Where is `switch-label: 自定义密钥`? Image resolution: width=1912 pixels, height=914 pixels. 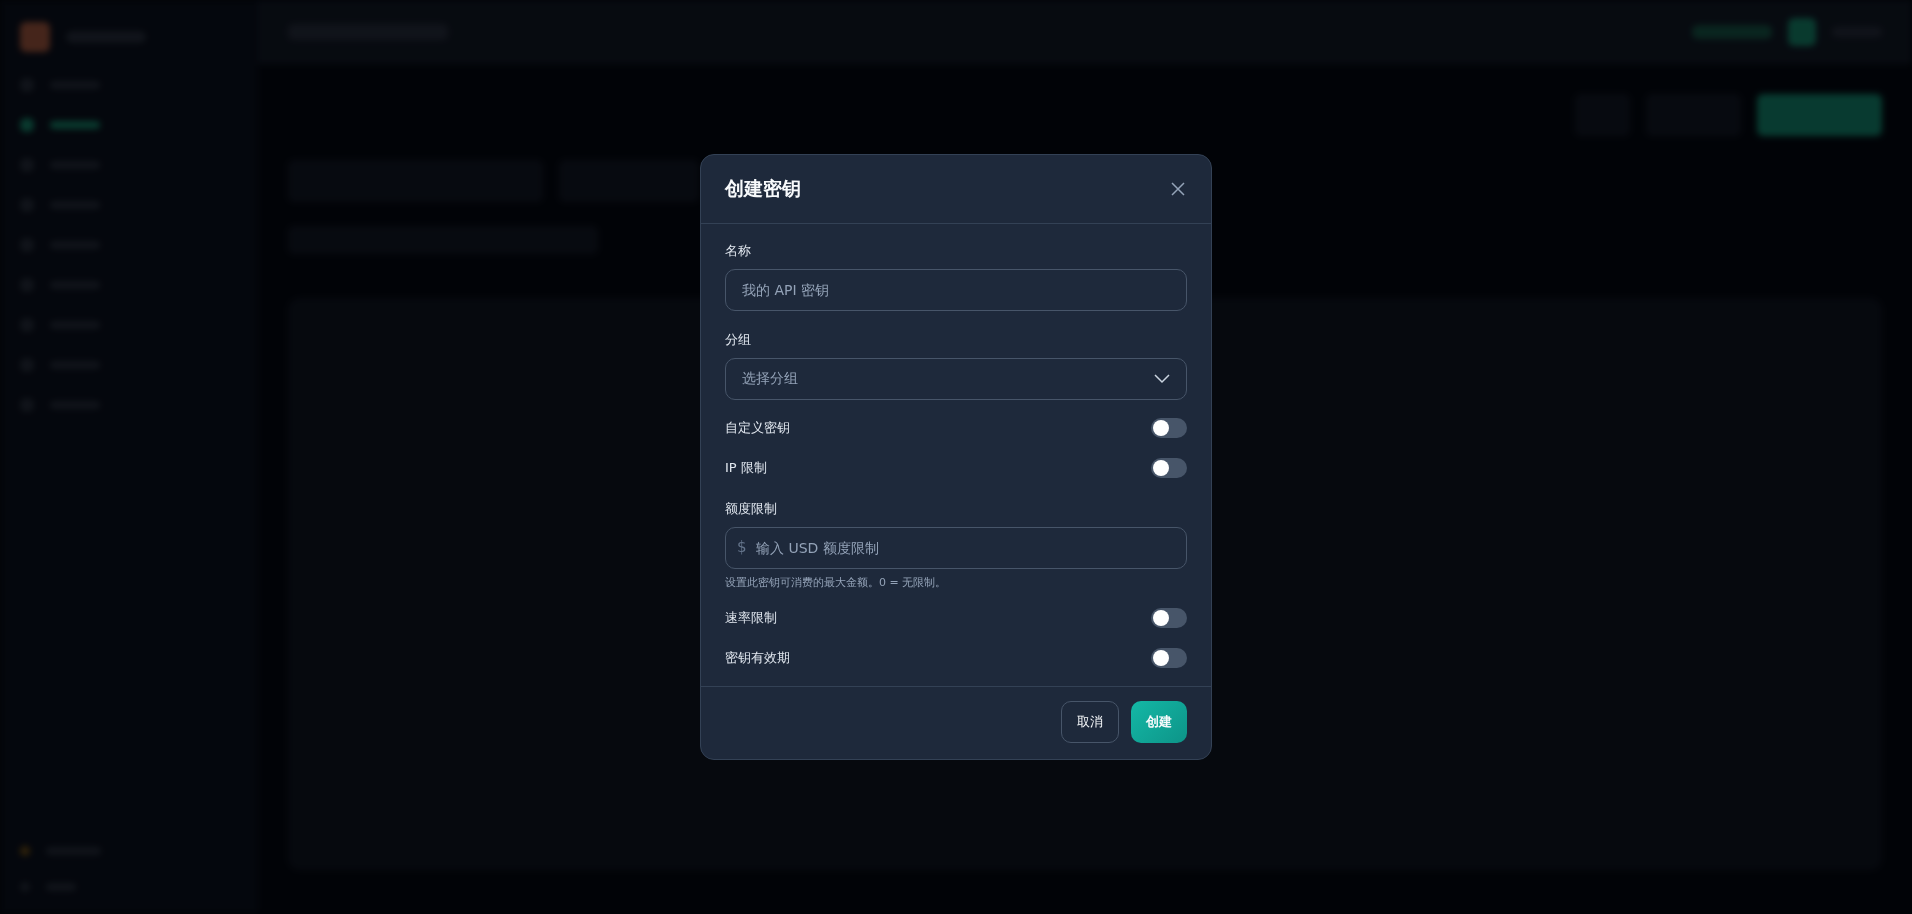 switch-label: 自定义密钥 is located at coordinates (757, 428).